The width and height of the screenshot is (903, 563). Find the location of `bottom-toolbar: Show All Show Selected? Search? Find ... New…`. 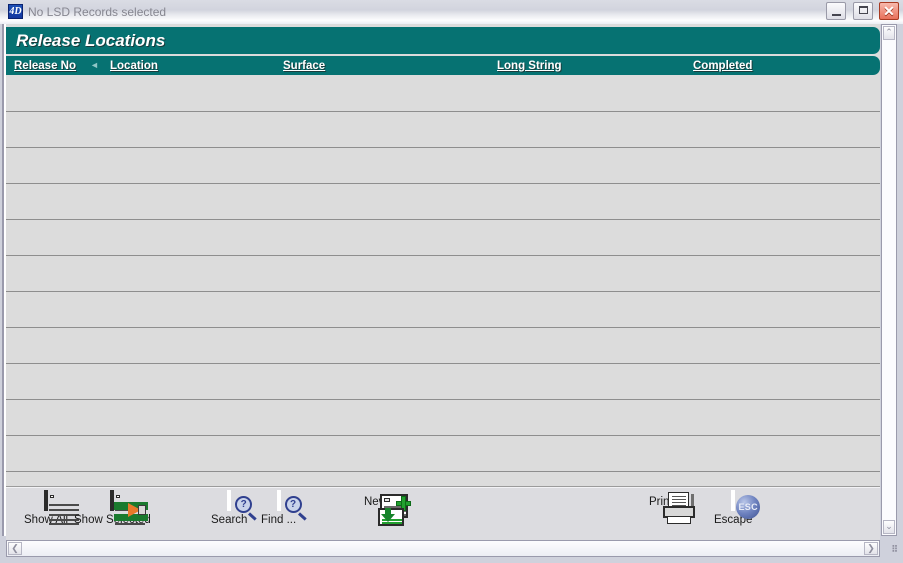

bottom-toolbar: Show All Show Selected? Search? Find ... New… is located at coordinates (443, 517).